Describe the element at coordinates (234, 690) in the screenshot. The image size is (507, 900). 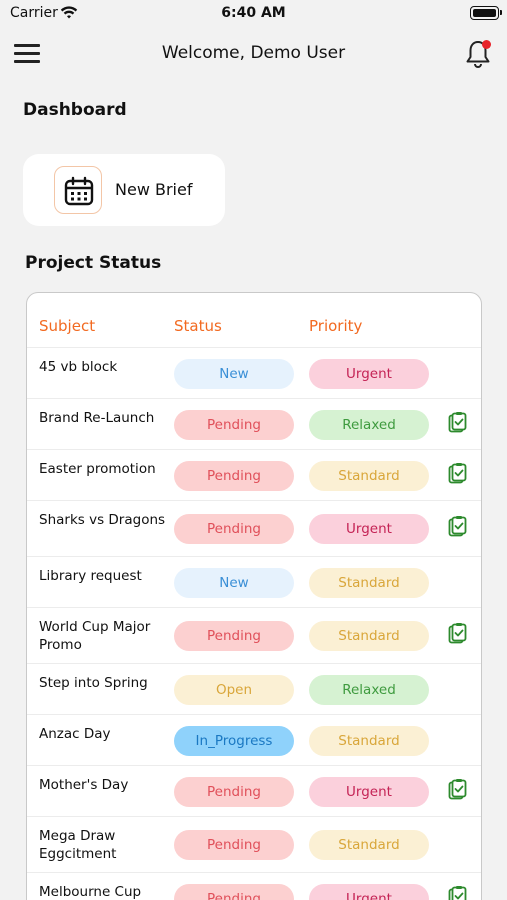
I see `status-badge: Open` at that location.